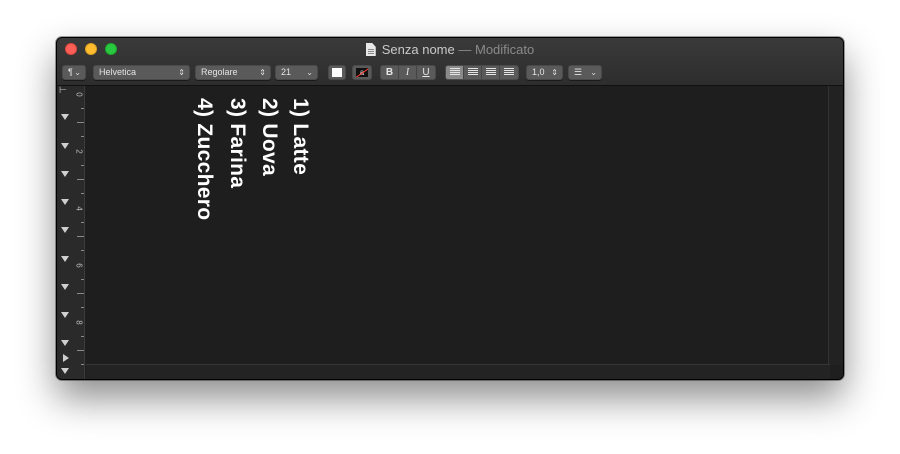 The image size is (900, 454). I want to click on font-style-popup: Regolare ⇕, so click(233, 72).